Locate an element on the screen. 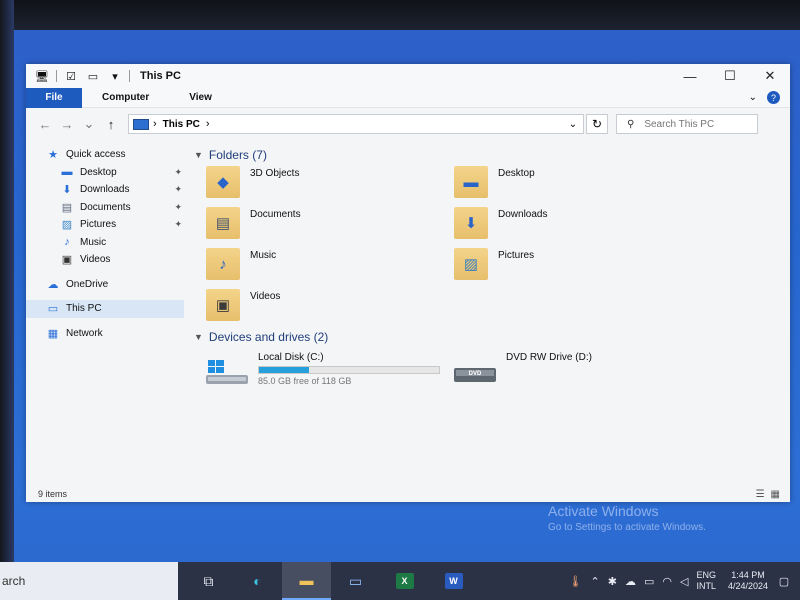 The height and width of the screenshot is (600, 800). tab-file: File is located at coordinates (54, 97).